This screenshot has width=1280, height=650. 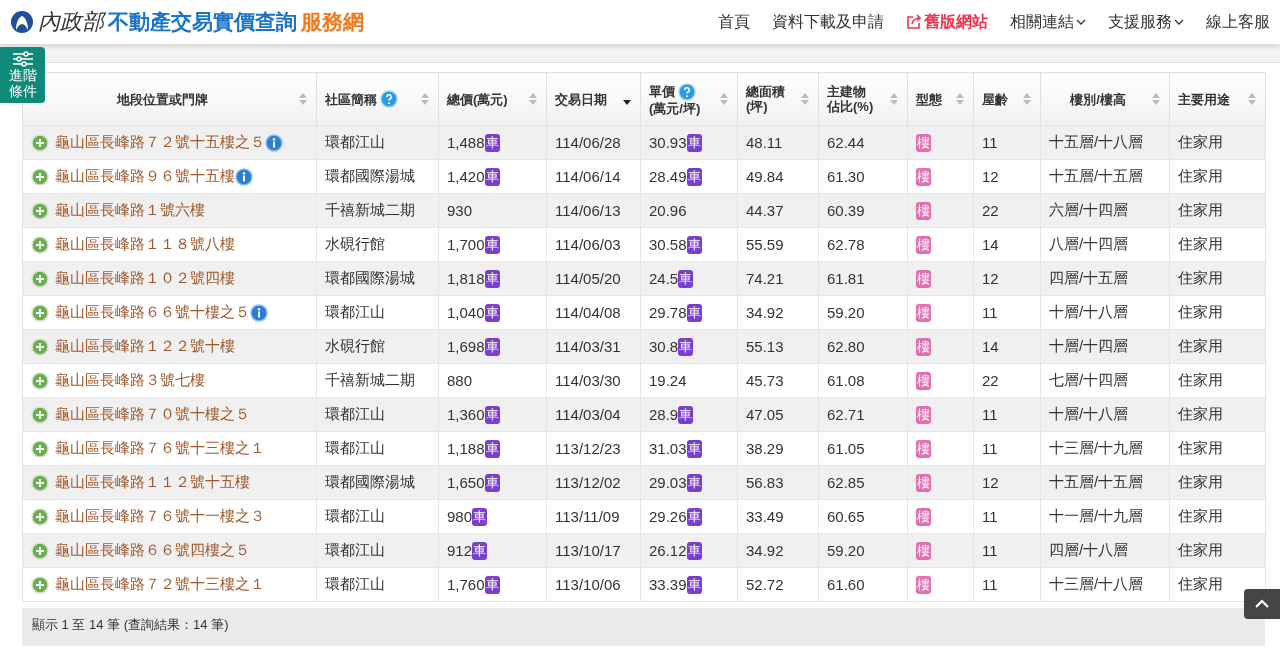 What do you see at coordinates (995, 99) in the screenshot?
I see `column-label: 屋齡` at bounding box center [995, 99].